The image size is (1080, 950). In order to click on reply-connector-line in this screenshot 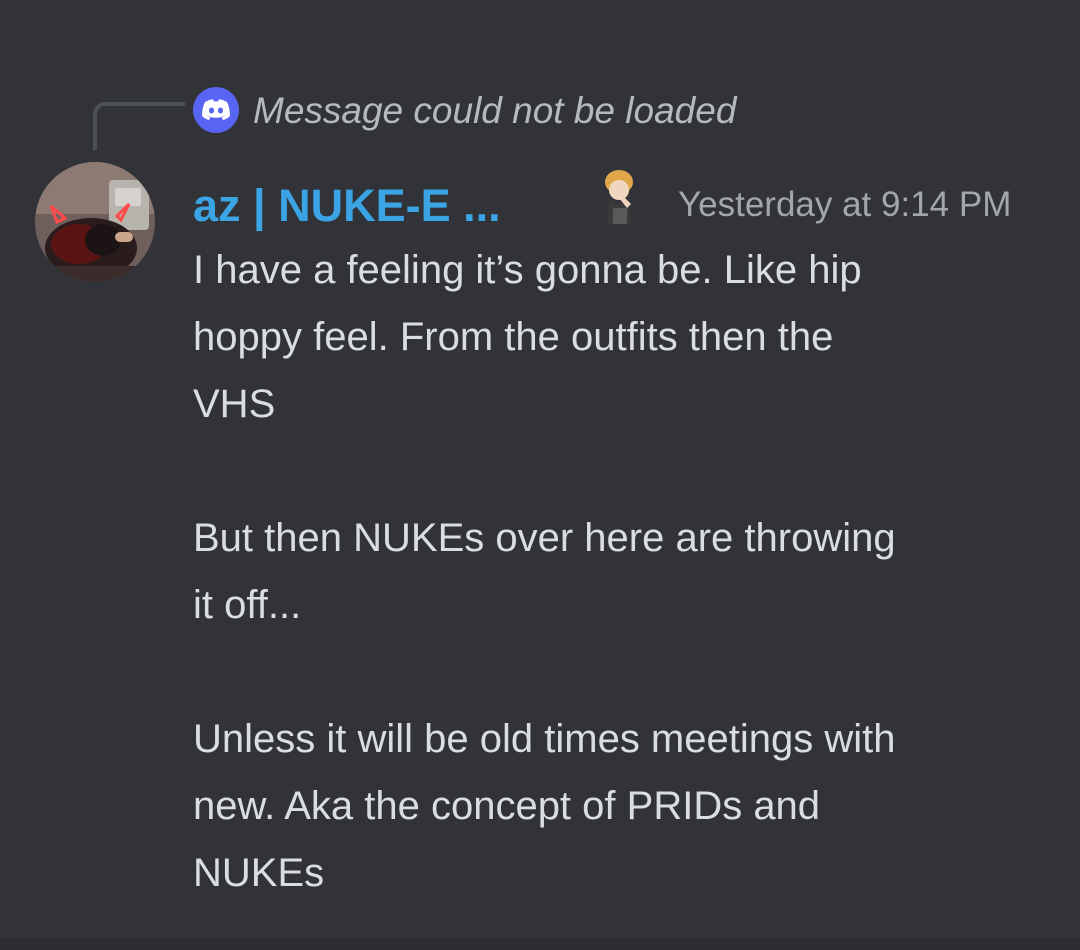, I will do `click(139, 126)`.